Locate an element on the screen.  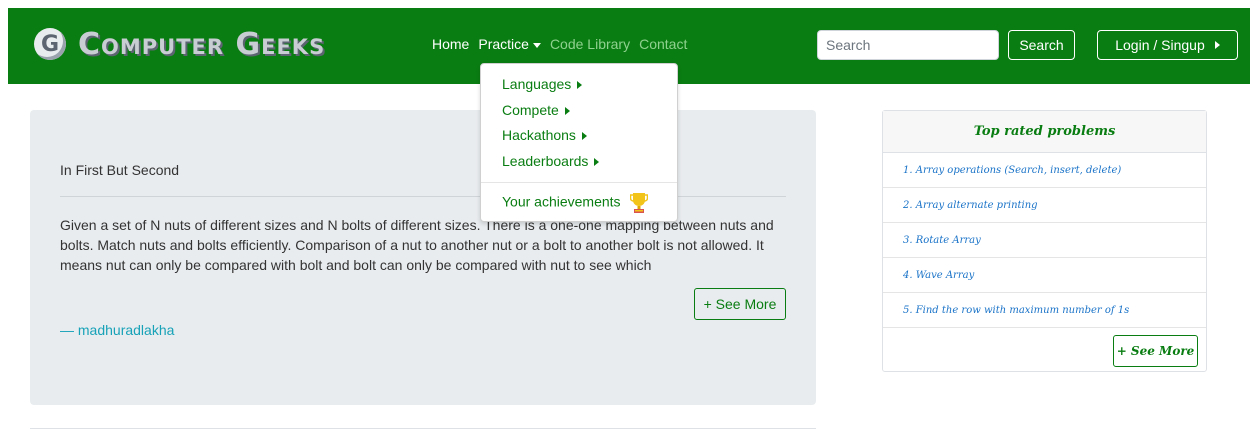
sidebar-see-more-button: + See More is located at coordinates (1155, 351).